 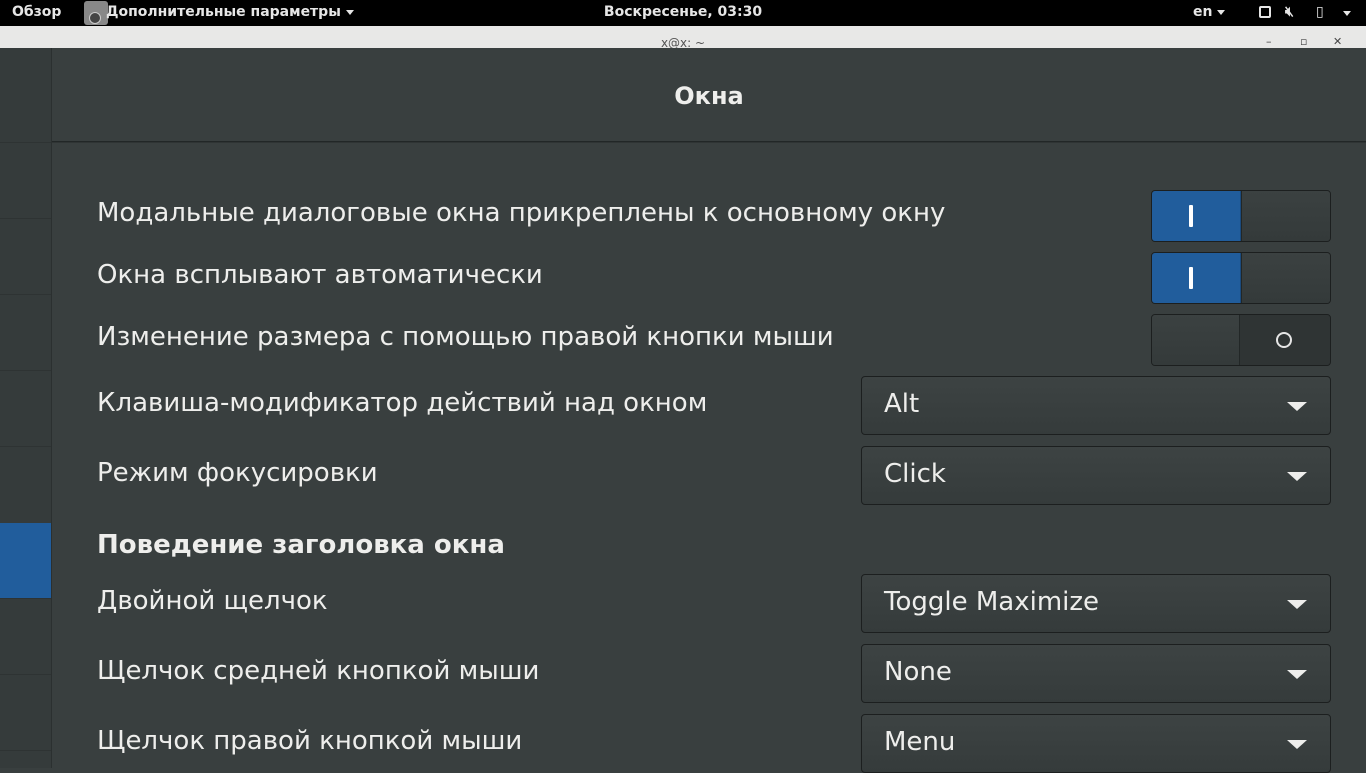 What do you see at coordinates (320, 275) in the screenshot?
I see `auto-raise-label: Окна всплывают автоматически` at bounding box center [320, 275].